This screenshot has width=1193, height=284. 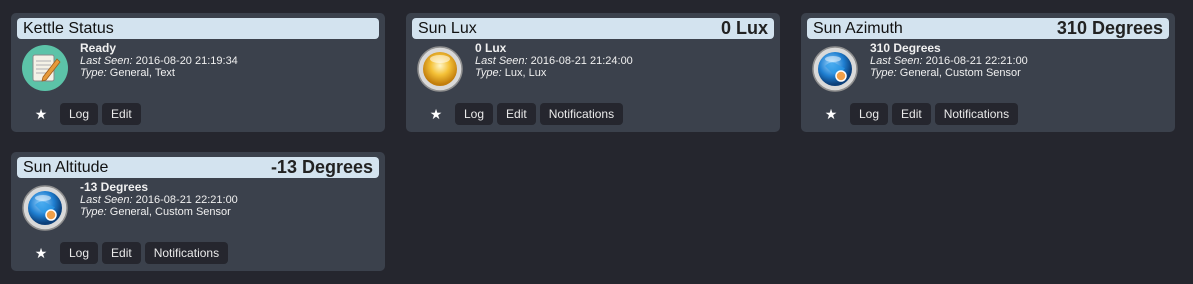 What do you see at coordinates (858, 28) in the screenshot?
I see `device-title: Sun Azimuth` at bounding box center [858, 28].